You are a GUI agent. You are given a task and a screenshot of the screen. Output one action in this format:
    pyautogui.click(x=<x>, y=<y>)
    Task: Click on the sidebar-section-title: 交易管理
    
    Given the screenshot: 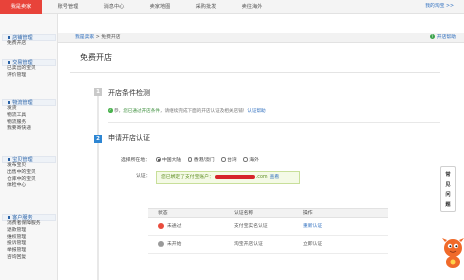 What is the action you would take?
    pyautogui.click(x=29, y=62)
    